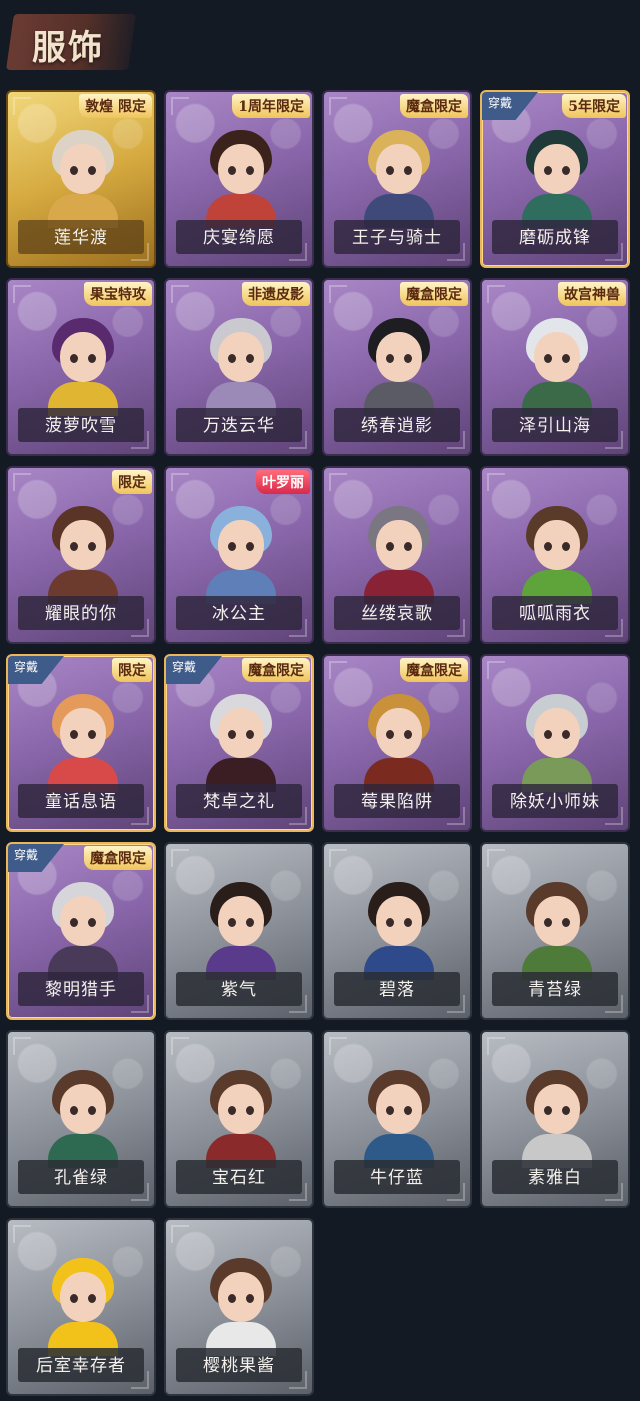 The height and width of the screenshot is (1401, 640). What do you see at coordinates (592, 294) in the screenshot?
I see `limited-badge: 故宫神兽` at bounding box center [592, 294].